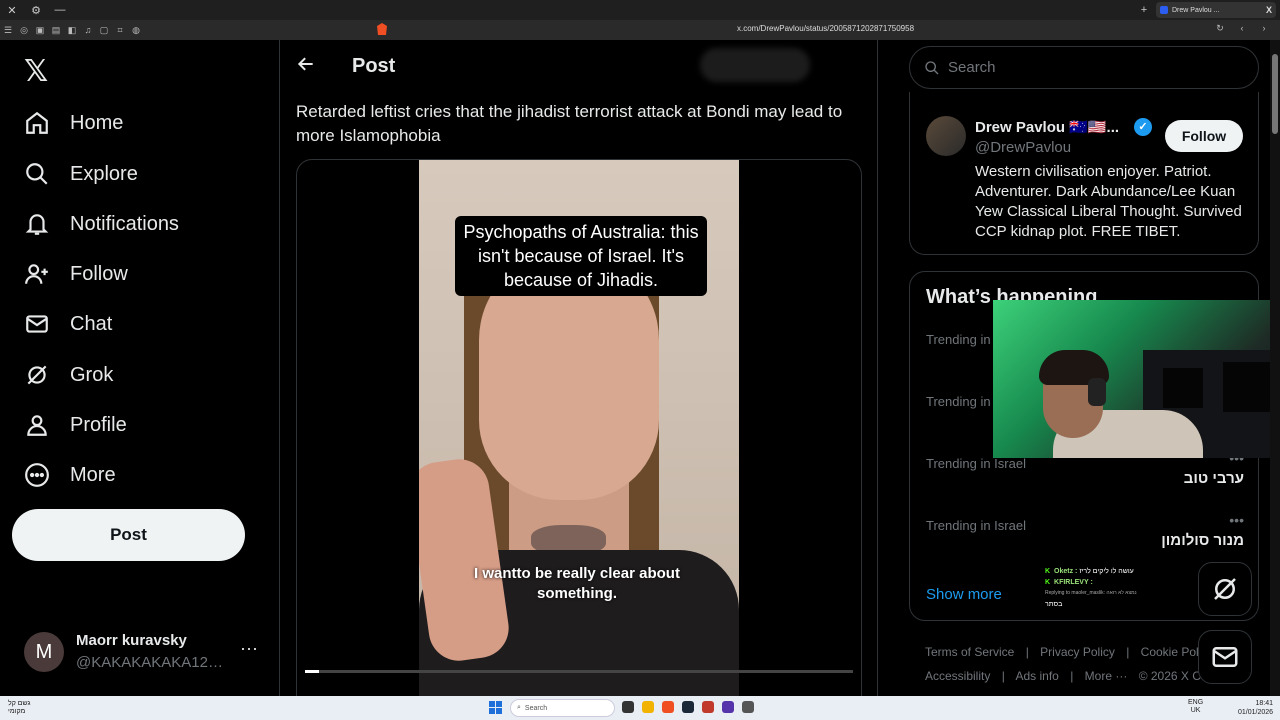  I want to click on nav-label: Follow, so click(99, 273).